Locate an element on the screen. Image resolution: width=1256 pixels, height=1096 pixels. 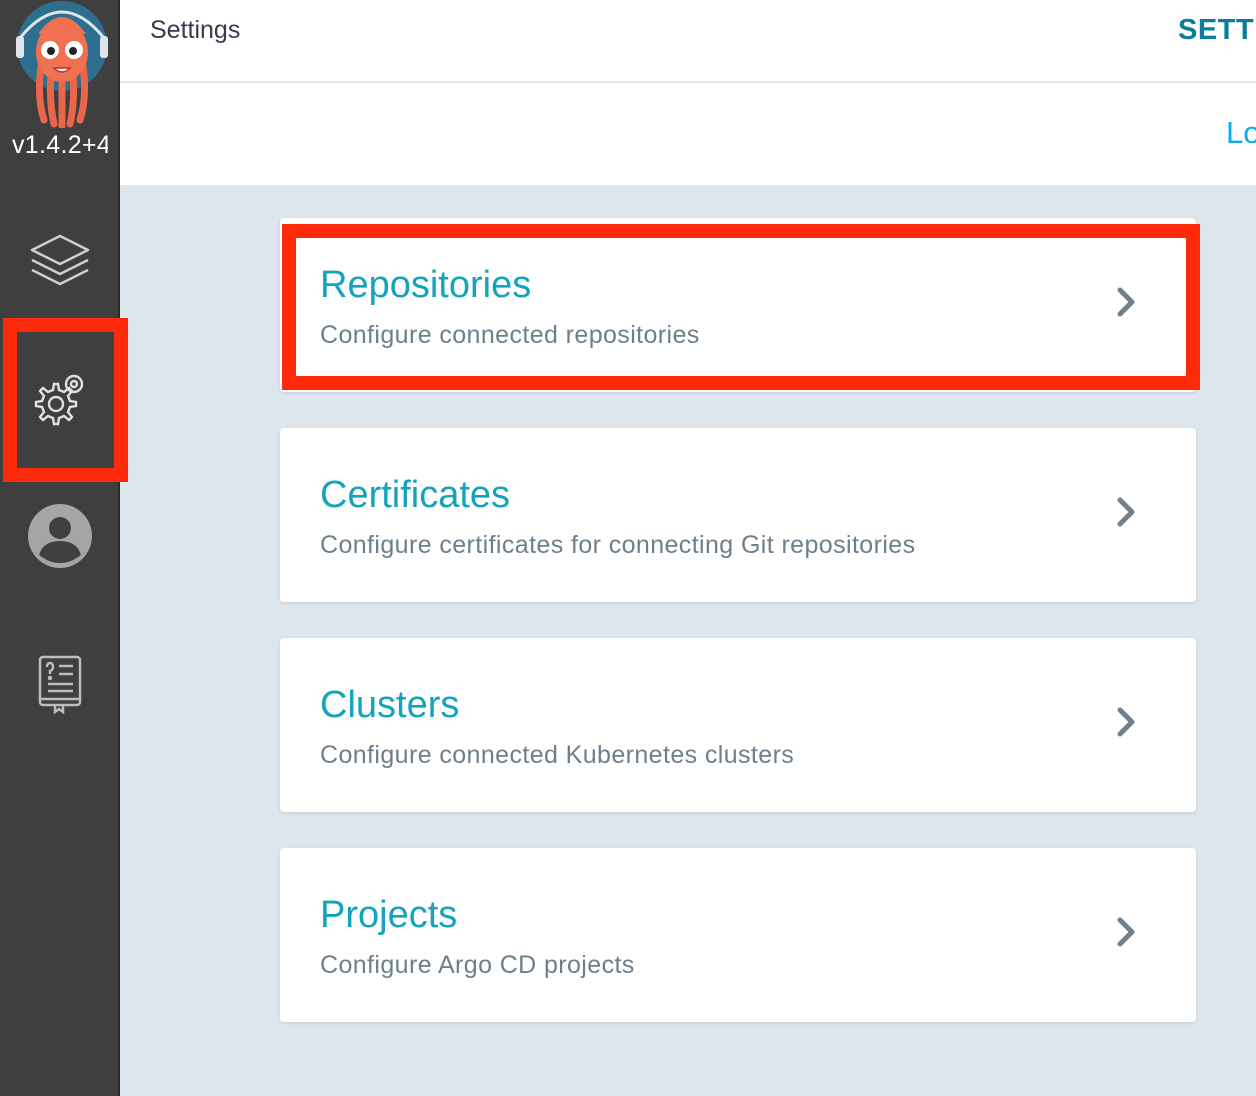
sidebar-item-applications is located at coordinates (60, 262).